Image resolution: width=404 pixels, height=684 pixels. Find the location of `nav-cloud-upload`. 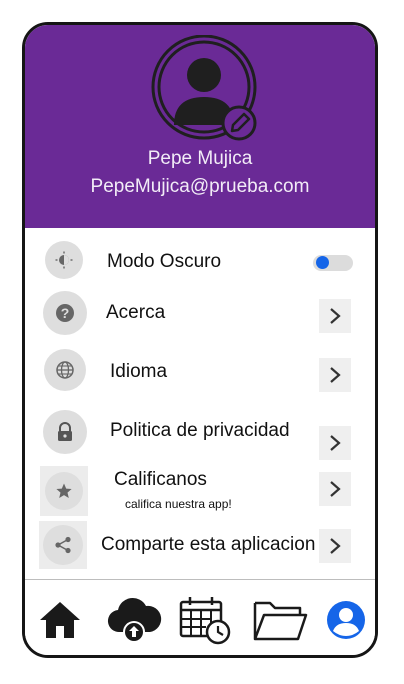

nav-cloud-upload is located at coordinates (134, 620).